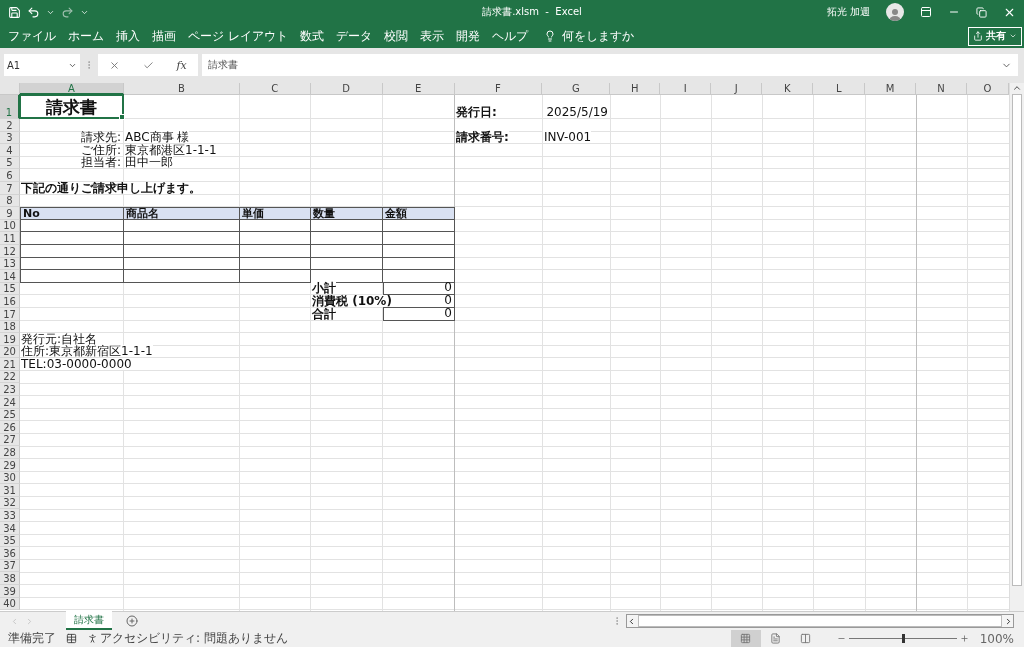 The width and height of the screenshot is (1024, 647). What do you see at coordinates (32, 638) in the screenshot?
I see `status-text: 準備完了` at bounding box center [32, 638].